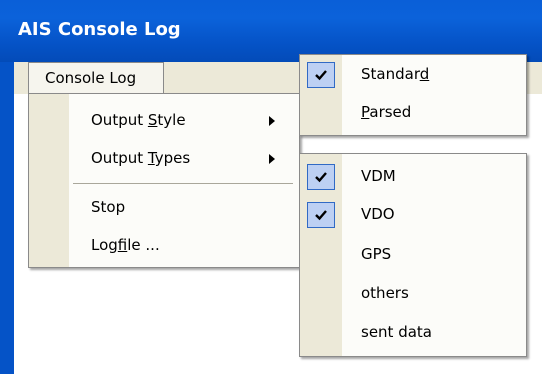  I want to click on menu-item-standard-label: Standard, so click(395, 74).